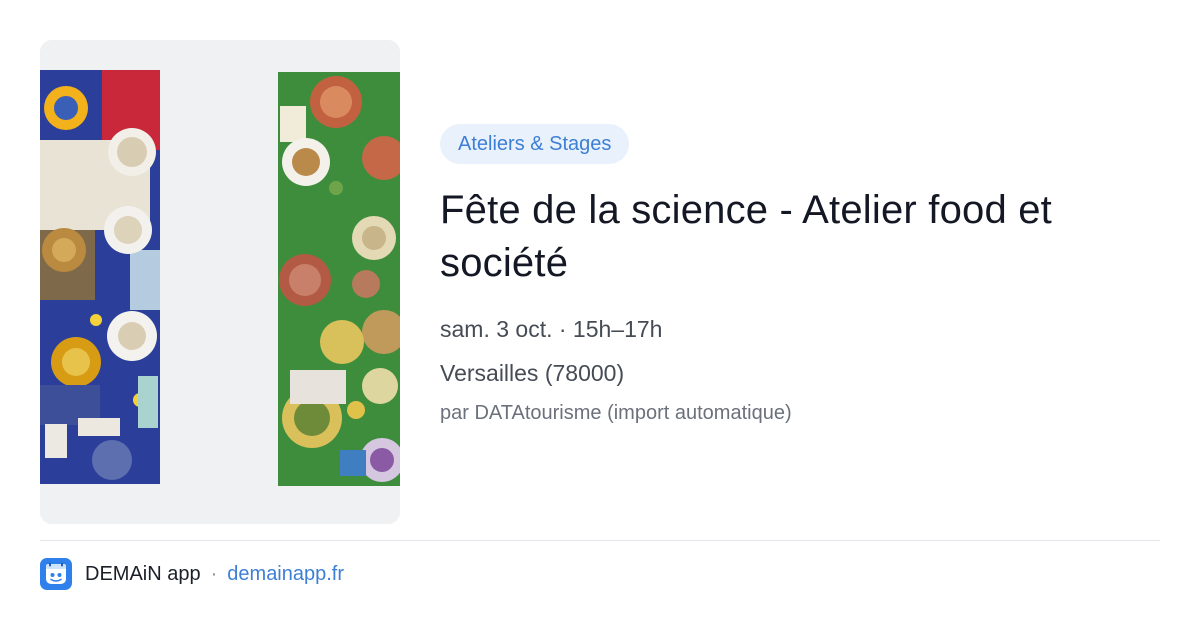  What do you see at coordinates (600, 540) in the screenshot?
I see `footer-divider` at bounding box center [600, 540].